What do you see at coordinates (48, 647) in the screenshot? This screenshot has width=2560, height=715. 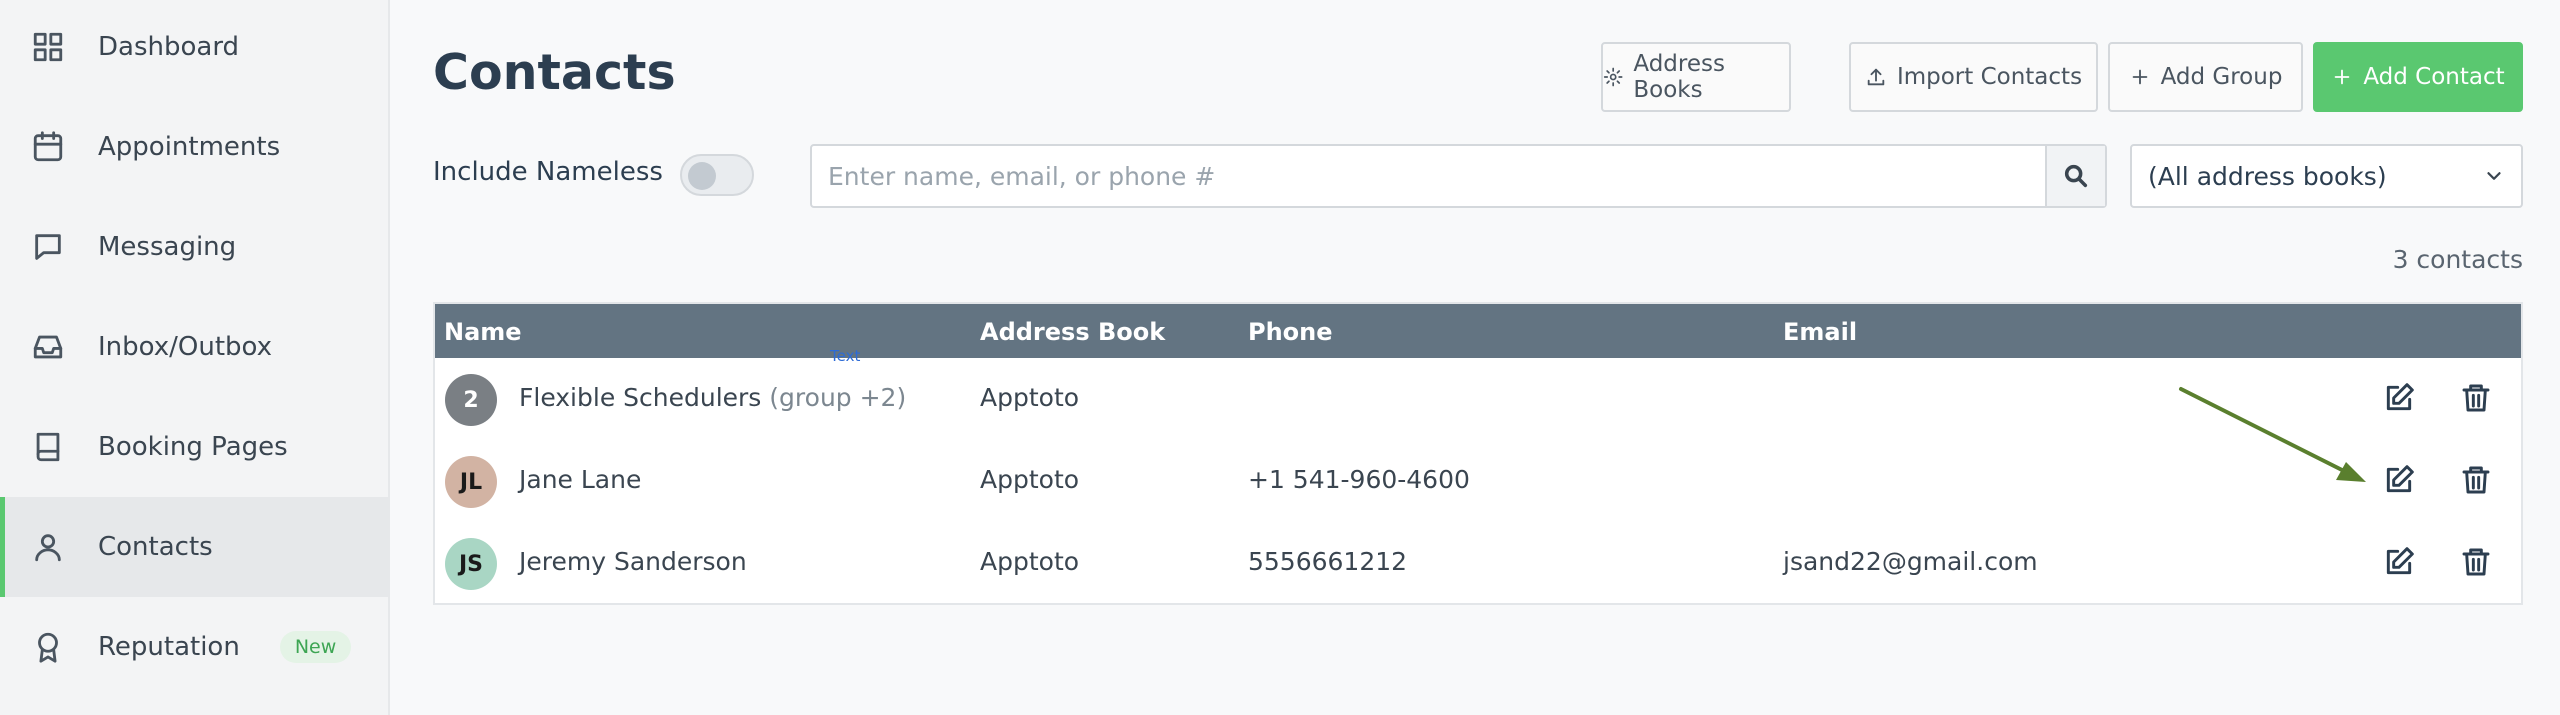 I see `award-icon` at bounding box center [48, 647].